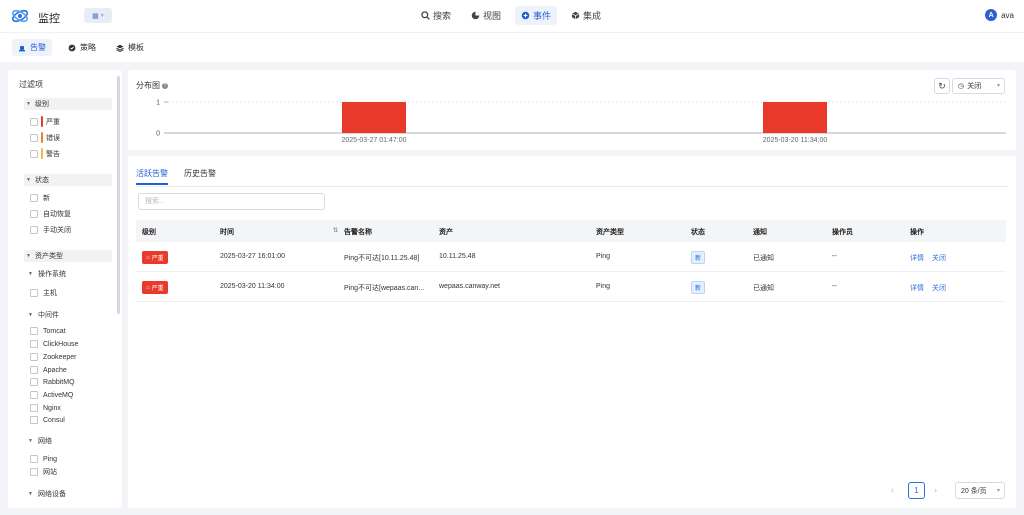 The image size is (1024, 515). What do you see at coordinates (43, 459) in the screenshot?
I see `filter-option-ping: Ping` at bounding box center [43, 459].